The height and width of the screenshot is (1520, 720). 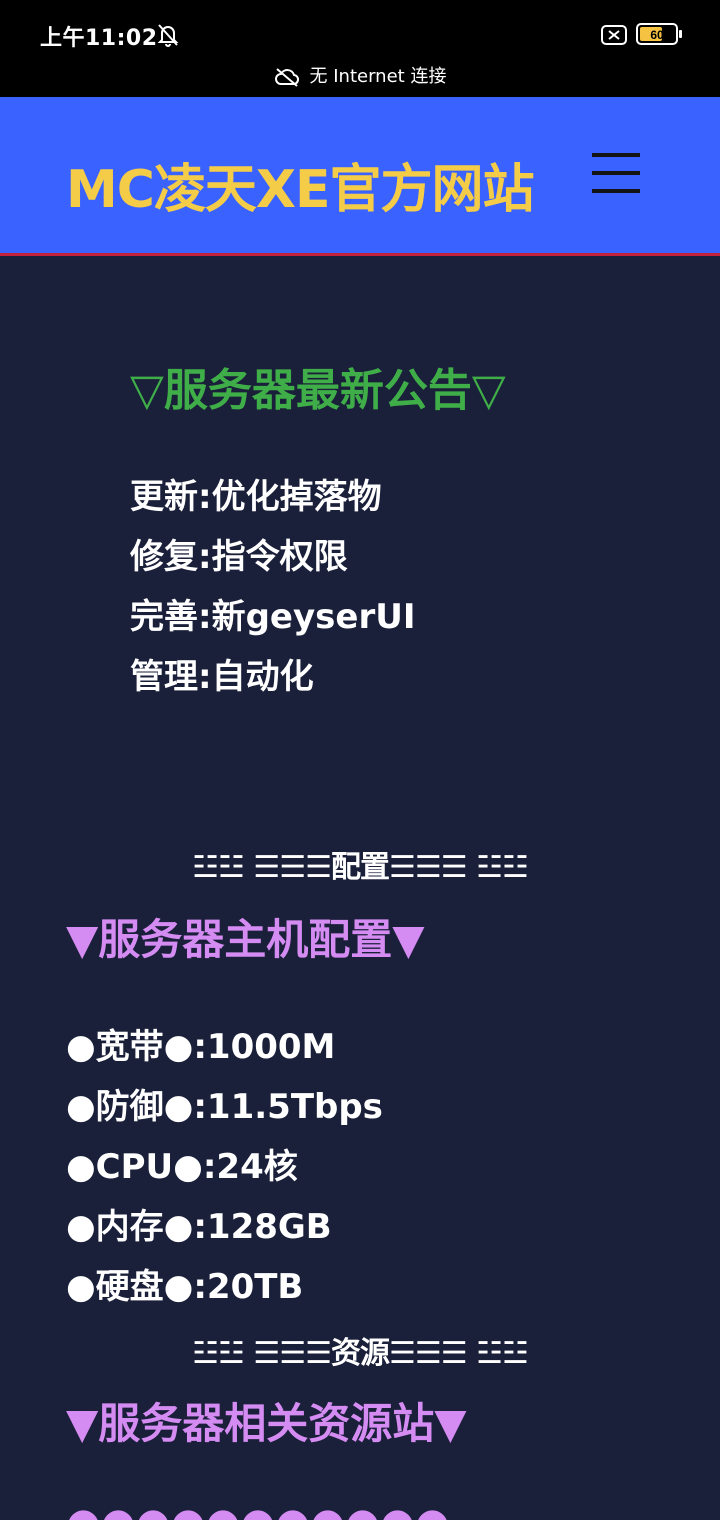 I want to click on notice-item: 修复:指令权限, so click(x=239, y=557).